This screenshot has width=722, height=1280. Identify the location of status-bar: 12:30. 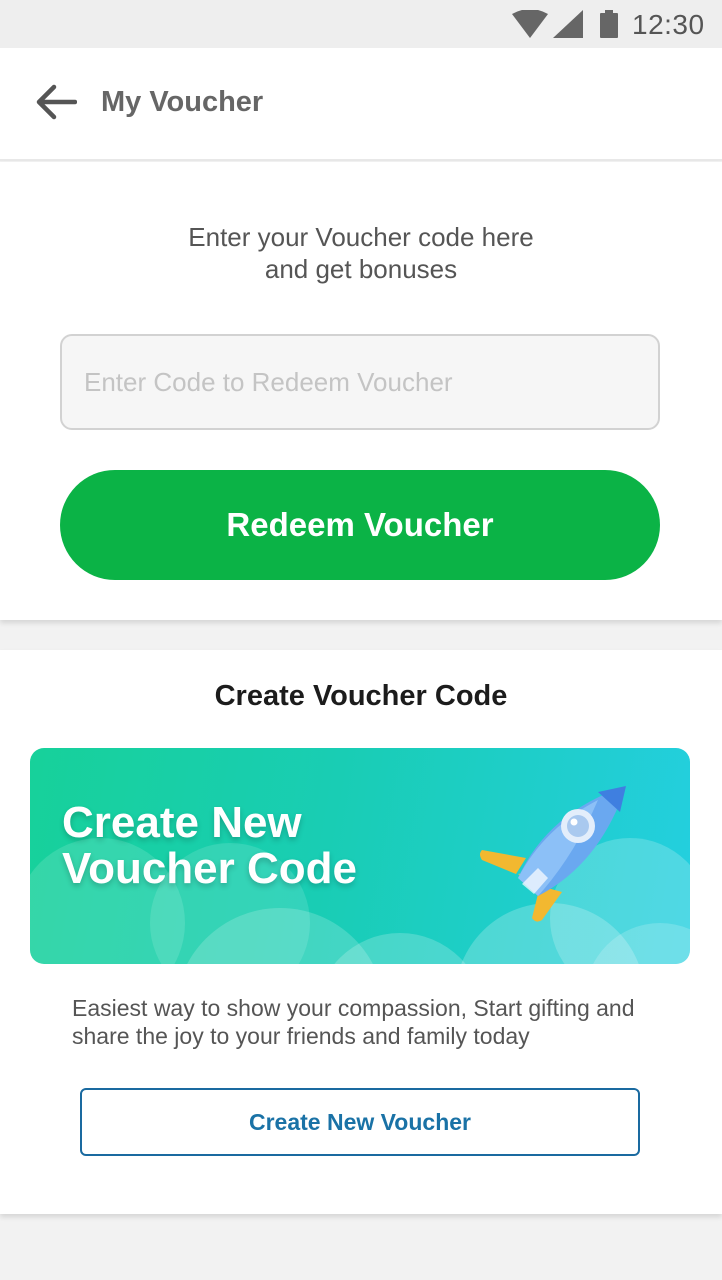
(361, 24).